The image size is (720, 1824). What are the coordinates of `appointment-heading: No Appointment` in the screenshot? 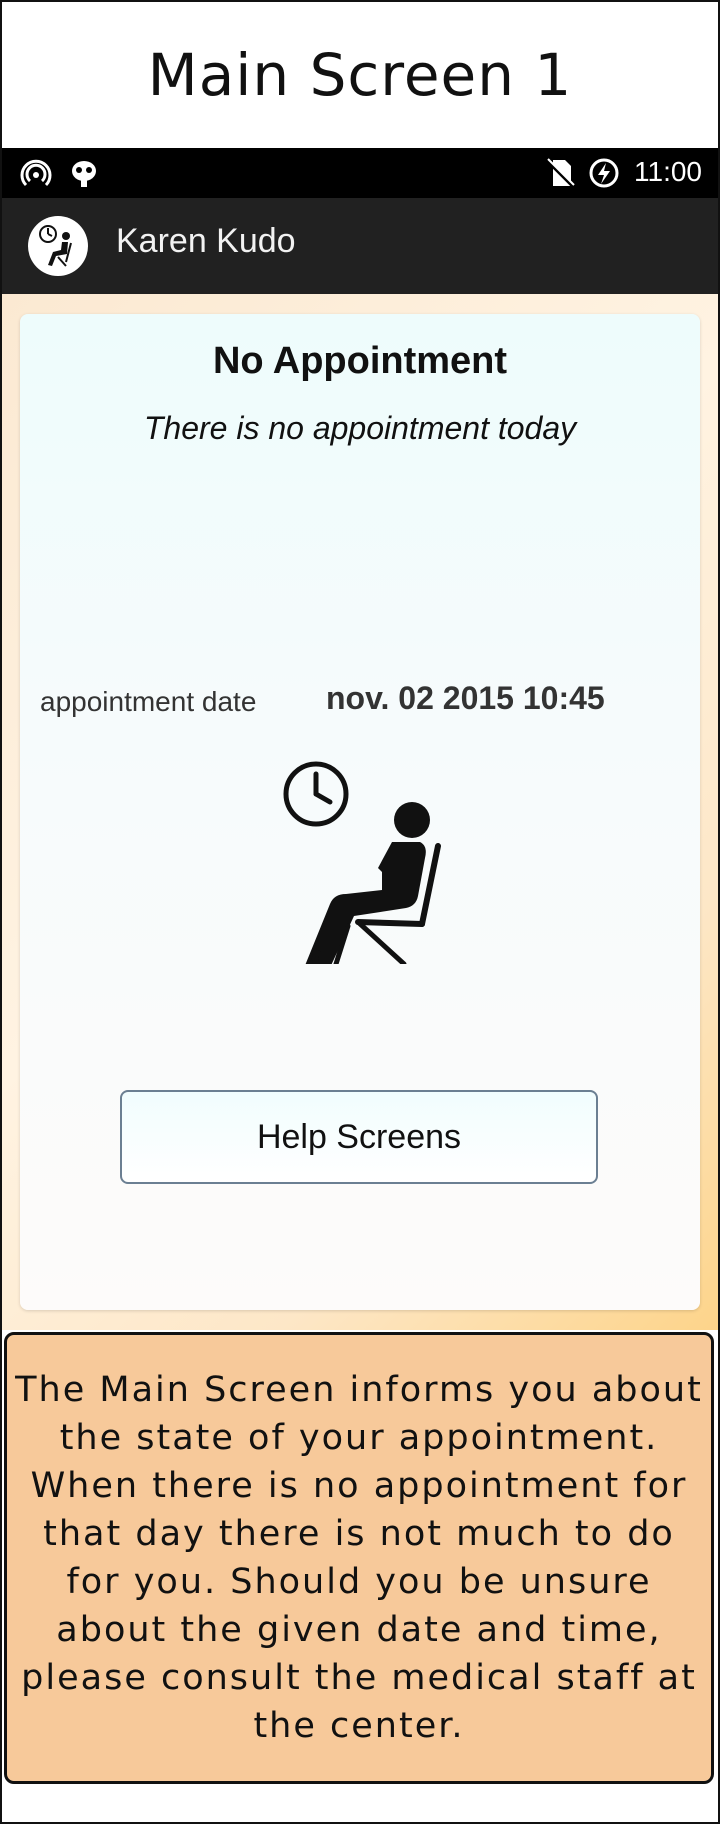 It's located at (360, 361).